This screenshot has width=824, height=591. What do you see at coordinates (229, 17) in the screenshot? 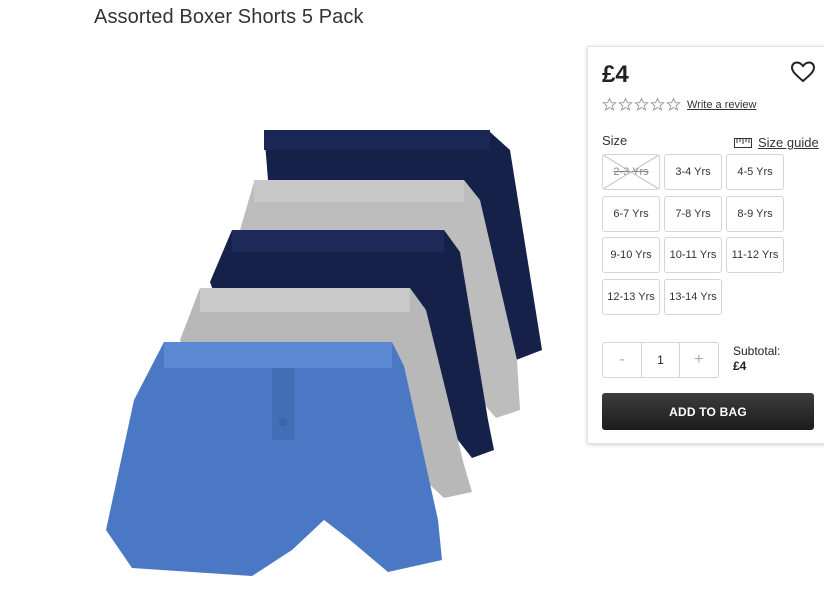
I see `product-title: Assorted Boxer Shorts 5 Pack` at bounding box center [229, 17].